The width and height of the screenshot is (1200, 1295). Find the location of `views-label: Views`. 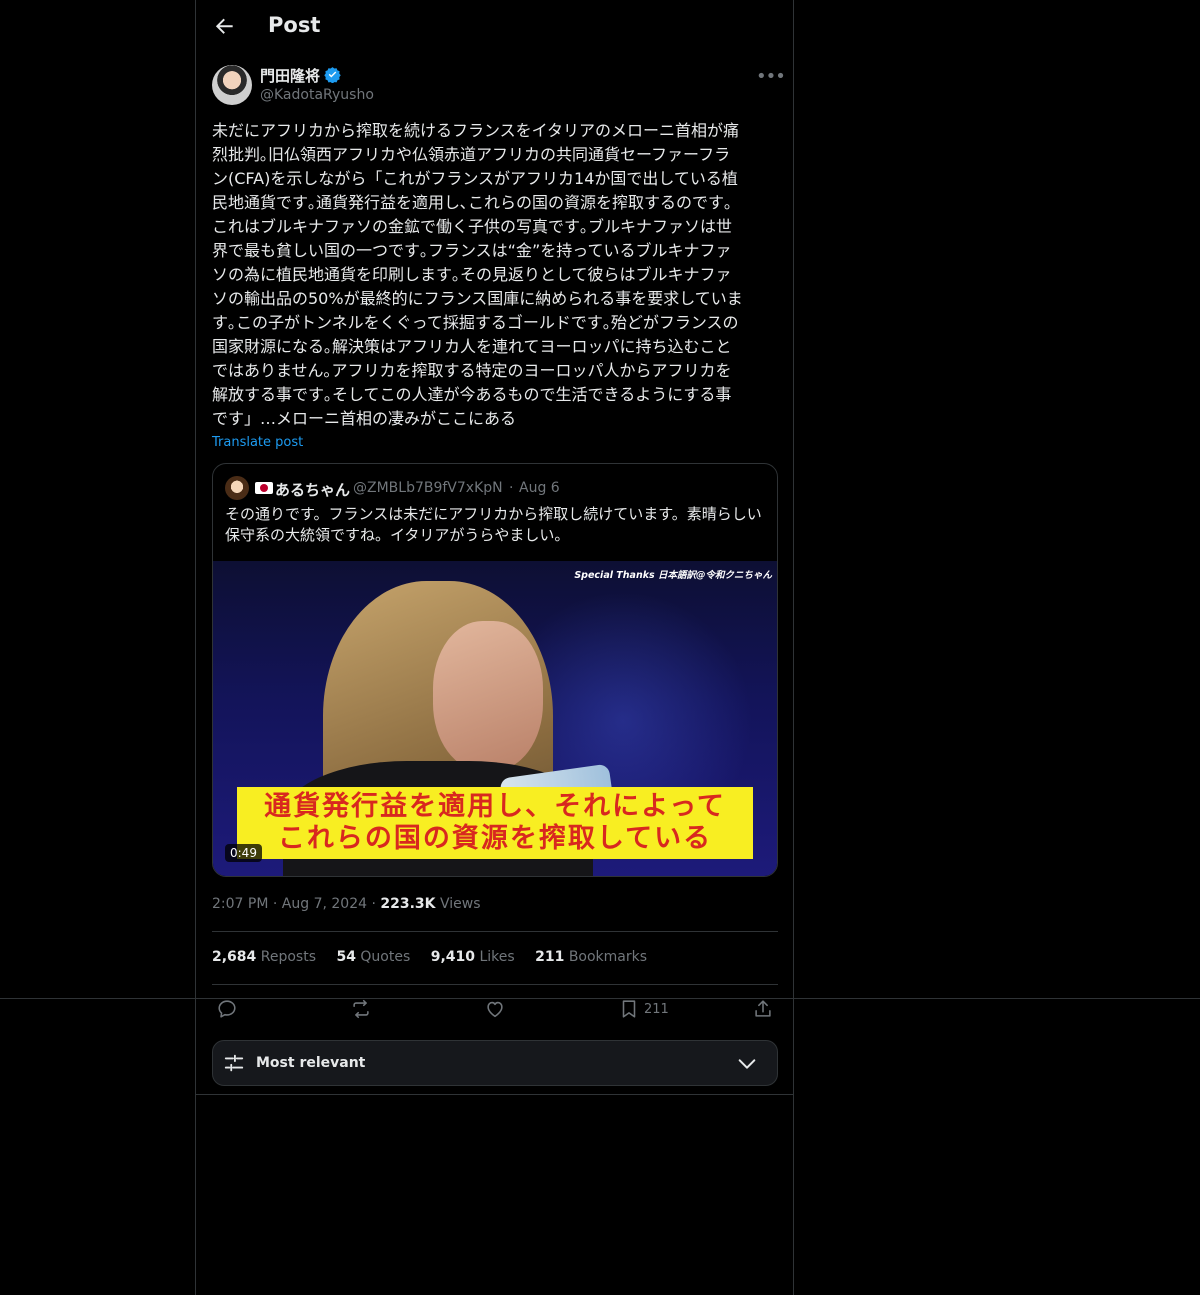

views-label: Views is located at coordinates (460, 904).